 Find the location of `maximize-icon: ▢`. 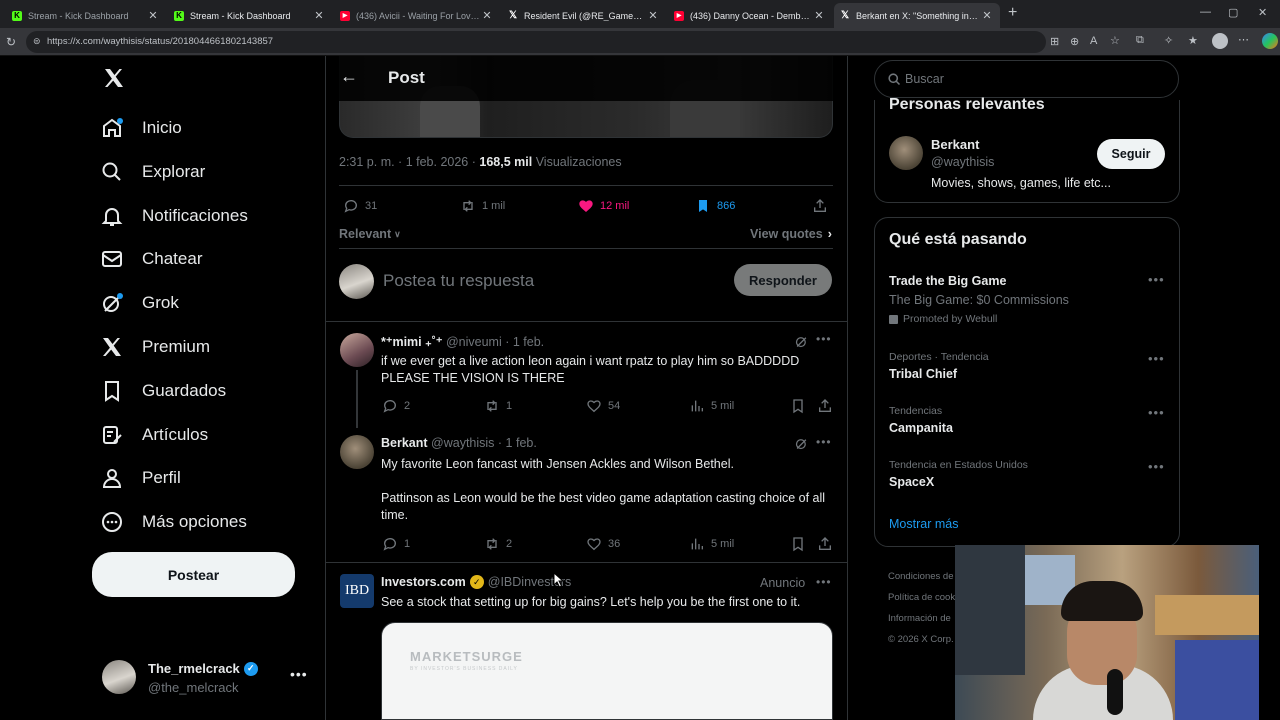

maximize-icon: ▢ is located at coordinates (1233, 12).